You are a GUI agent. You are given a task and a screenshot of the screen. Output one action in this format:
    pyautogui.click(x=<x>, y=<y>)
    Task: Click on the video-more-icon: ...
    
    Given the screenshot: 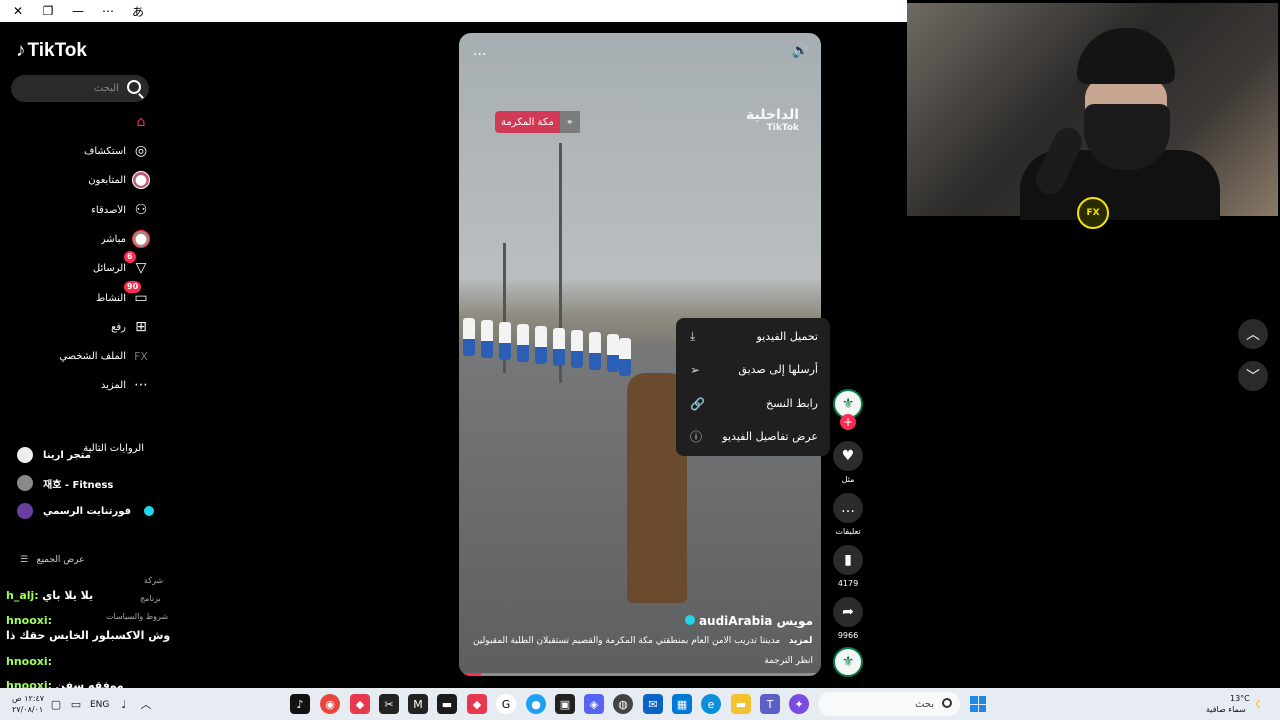 What is the action you would take?
    pyautogui.click(x=479, y=51)
    